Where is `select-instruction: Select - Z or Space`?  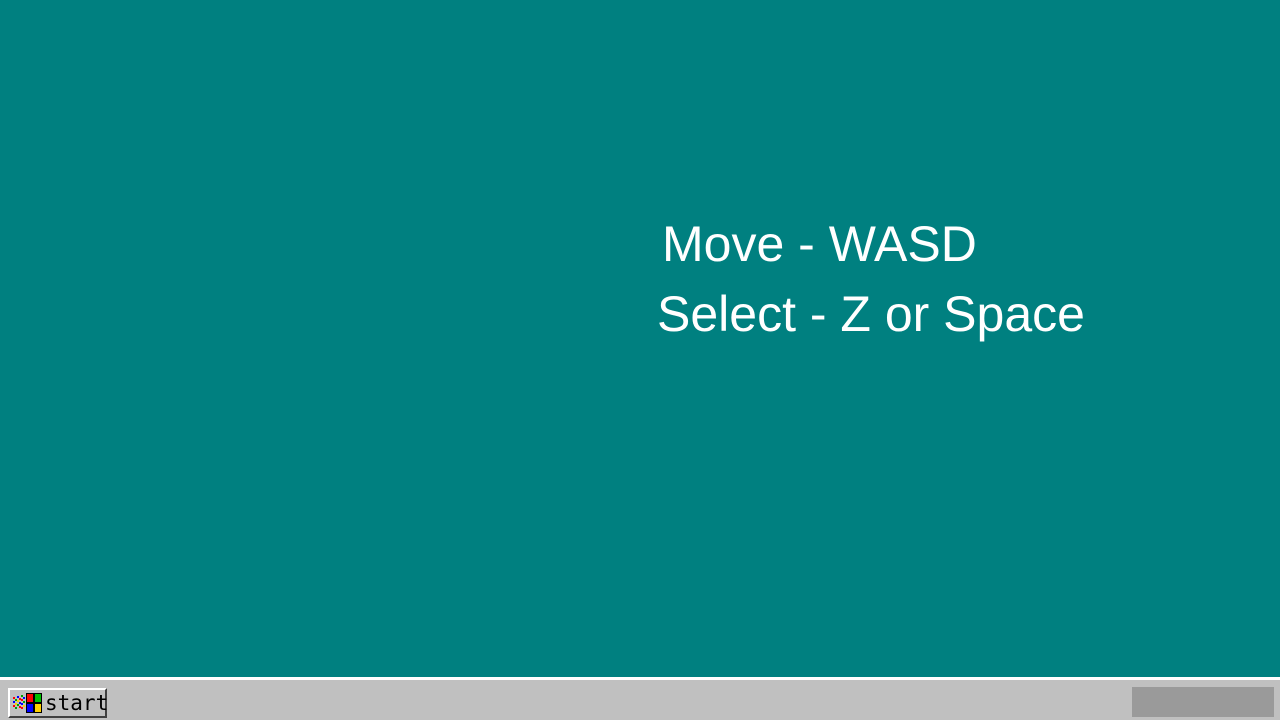
select-instruction: Select - Z or Space is located at coordinates (871, 314).